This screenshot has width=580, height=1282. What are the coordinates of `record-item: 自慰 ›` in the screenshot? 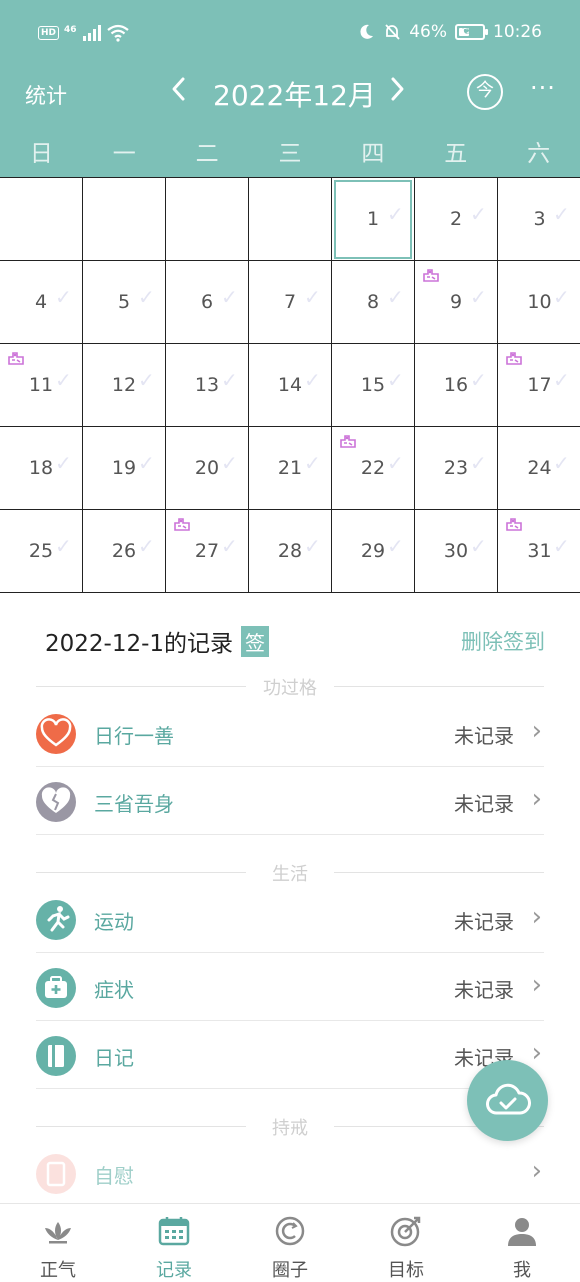 It's located at (290, 1173).